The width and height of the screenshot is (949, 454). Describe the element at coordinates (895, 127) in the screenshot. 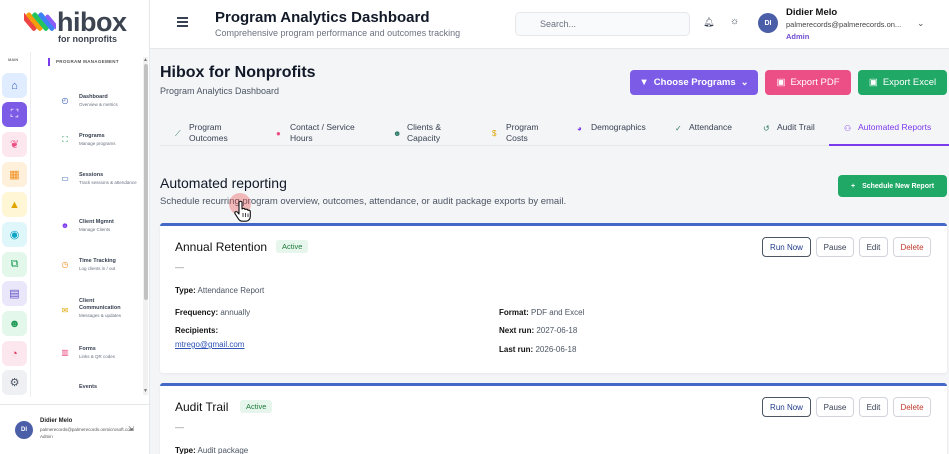

I see `tab-label-line1: Automated Reports` at that location.